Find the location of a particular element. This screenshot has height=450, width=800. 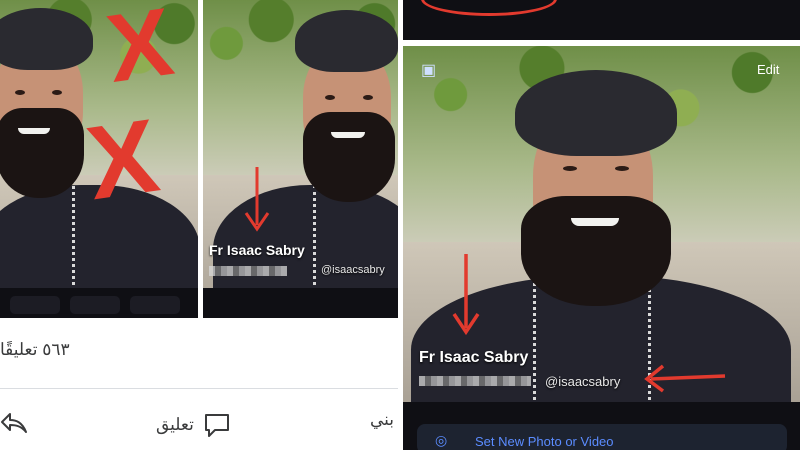

camera-icon: ◎ is located at coordinates (441, 440).